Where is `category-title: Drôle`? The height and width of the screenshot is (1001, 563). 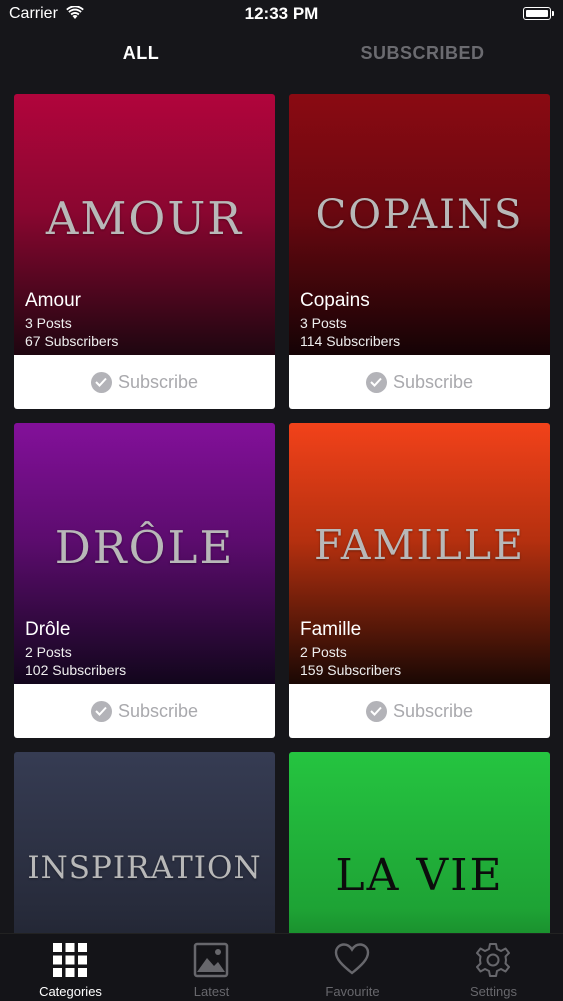 category-title: Drôle is located at coordinates (48, 629).